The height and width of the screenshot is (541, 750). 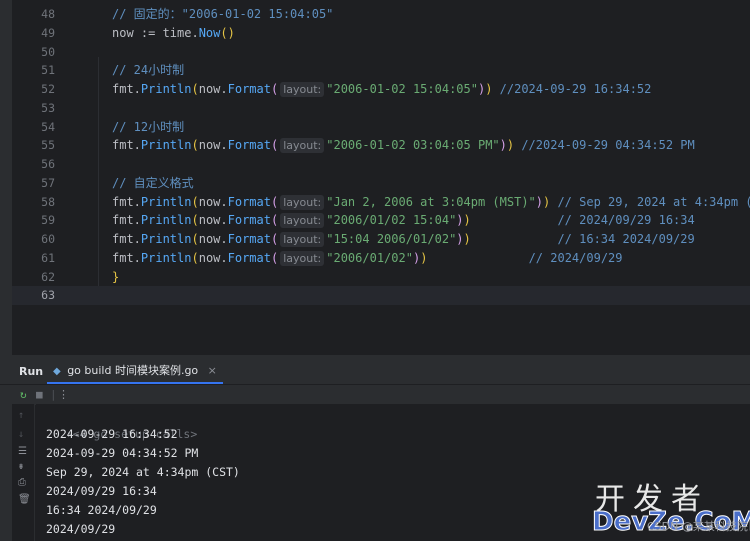 I want to click on console-side-toolbar: ↑ ↓ ☰ ⇟ ⎙ 🗑, so click(x=23, y=472).